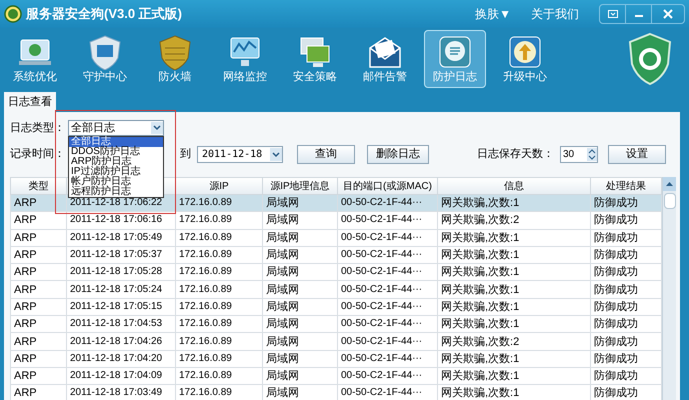 This screenshot has height=400, width=689. What do you see at coordinates (116, 192) in the screenshot?
I see `dropdown-option: 远程防护日志` at bounding box center [116, 192].